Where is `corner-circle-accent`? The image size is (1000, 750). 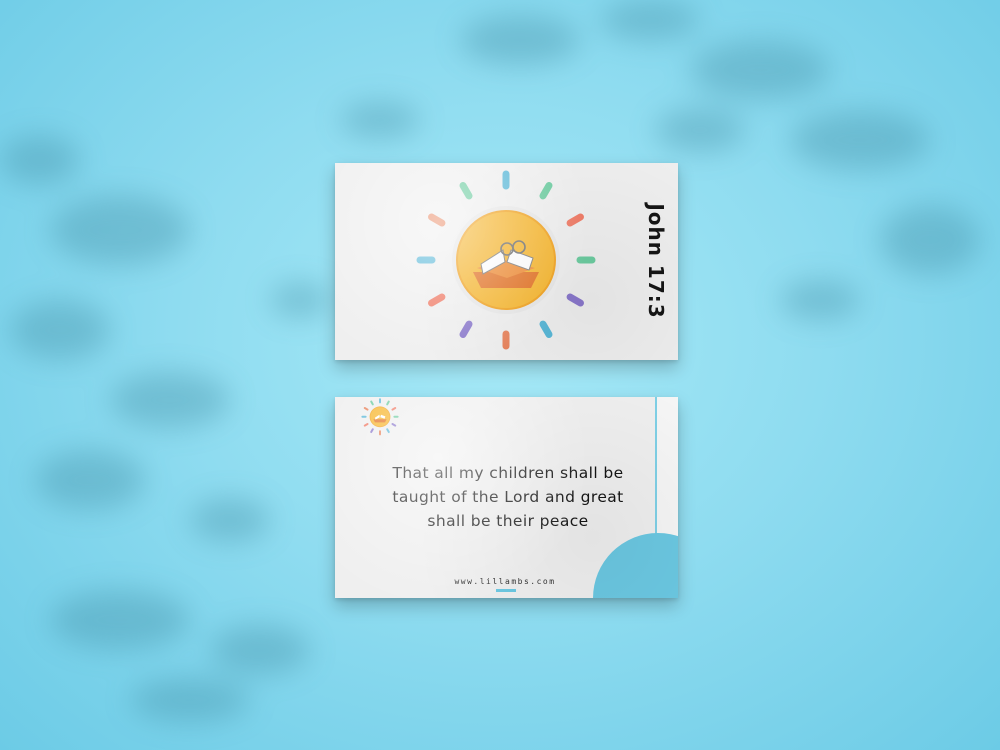 corner-circle-accent is located at coordinates (635, 565).